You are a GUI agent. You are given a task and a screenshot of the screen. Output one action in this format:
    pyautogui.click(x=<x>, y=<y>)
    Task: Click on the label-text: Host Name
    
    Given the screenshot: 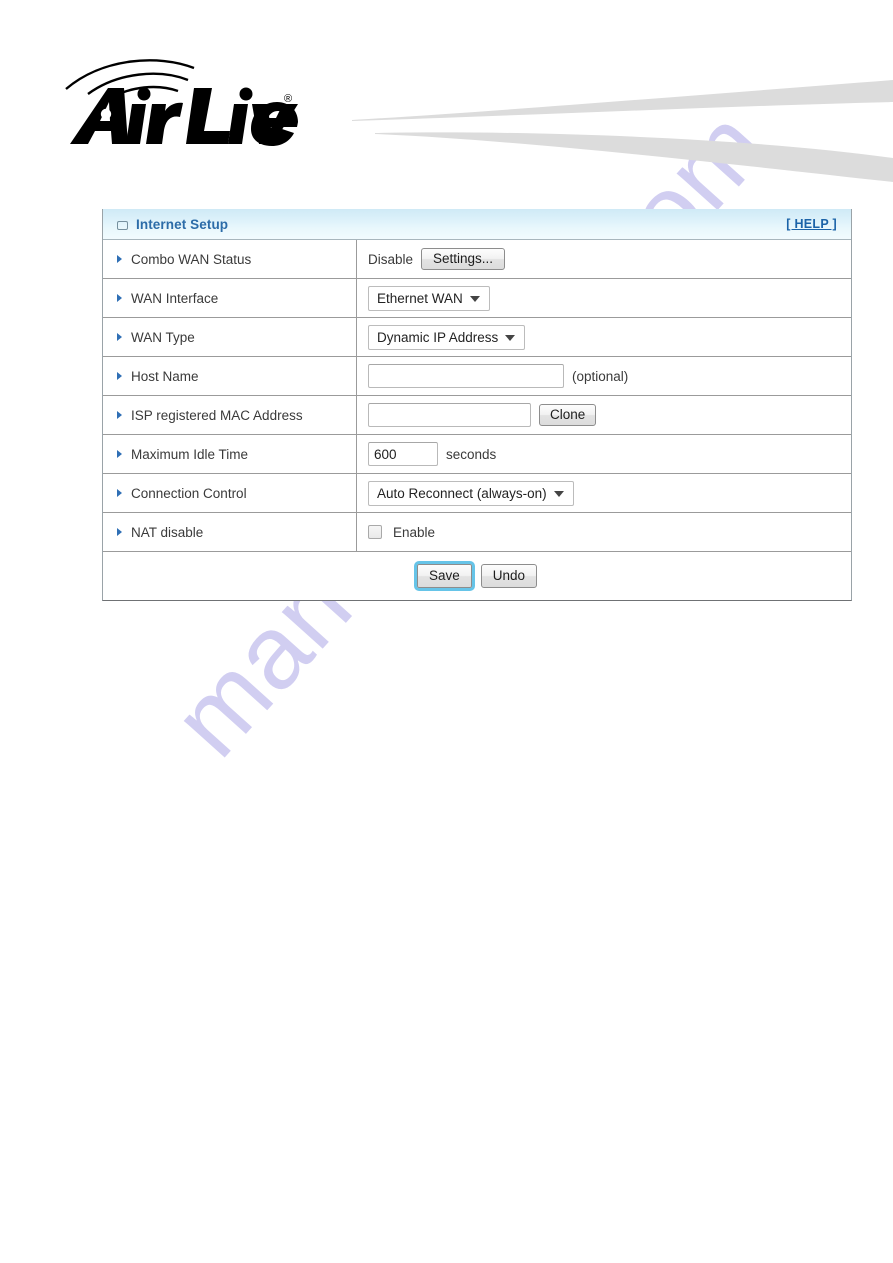 What is the action you would take?
    pyautogui.click(x=165, y=376)
    